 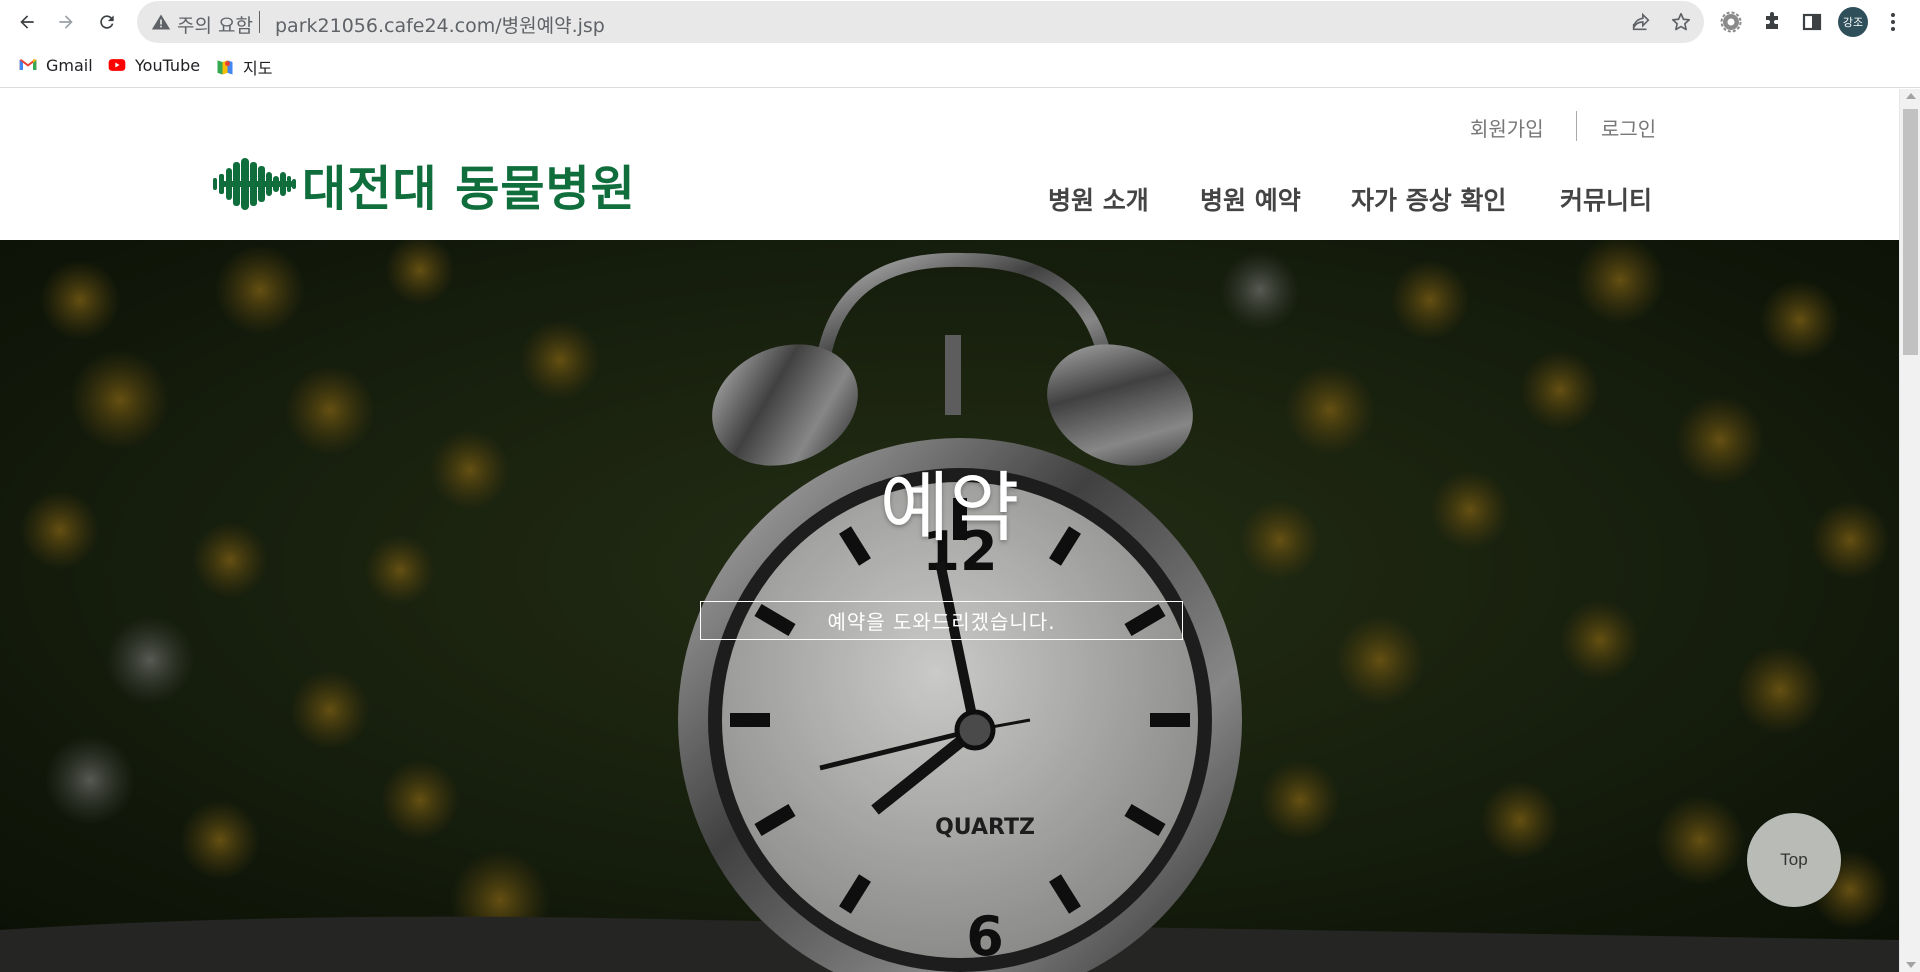 I want to click on bookmark-maps: 지도, so click(x=243, y=67).